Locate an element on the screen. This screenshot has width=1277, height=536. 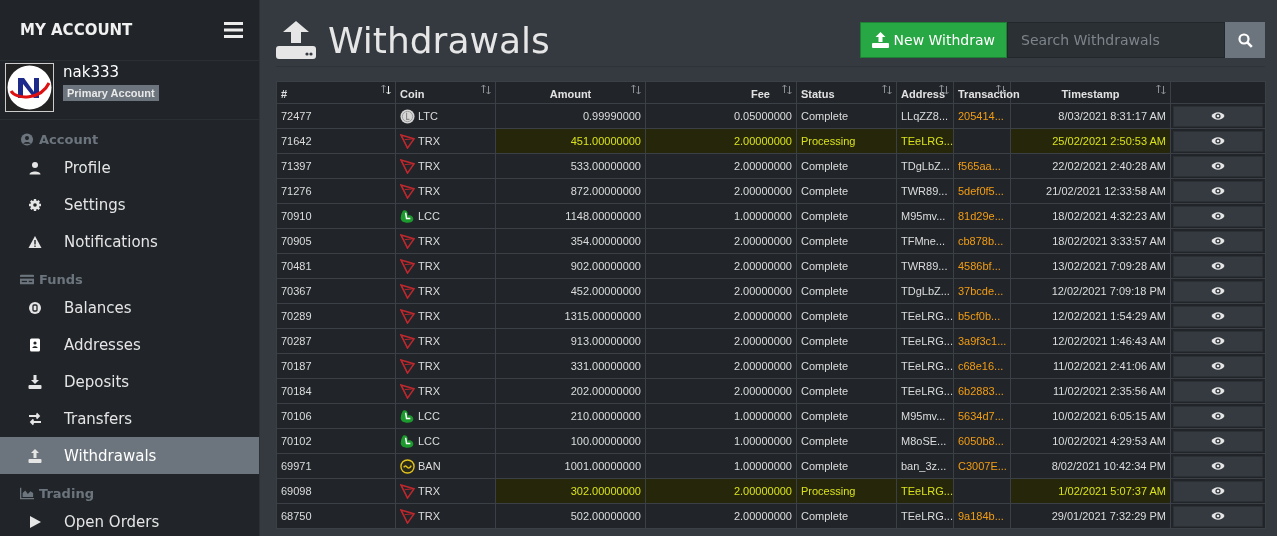
sidebar-item: Transfers is located at coordinates (129, 418).